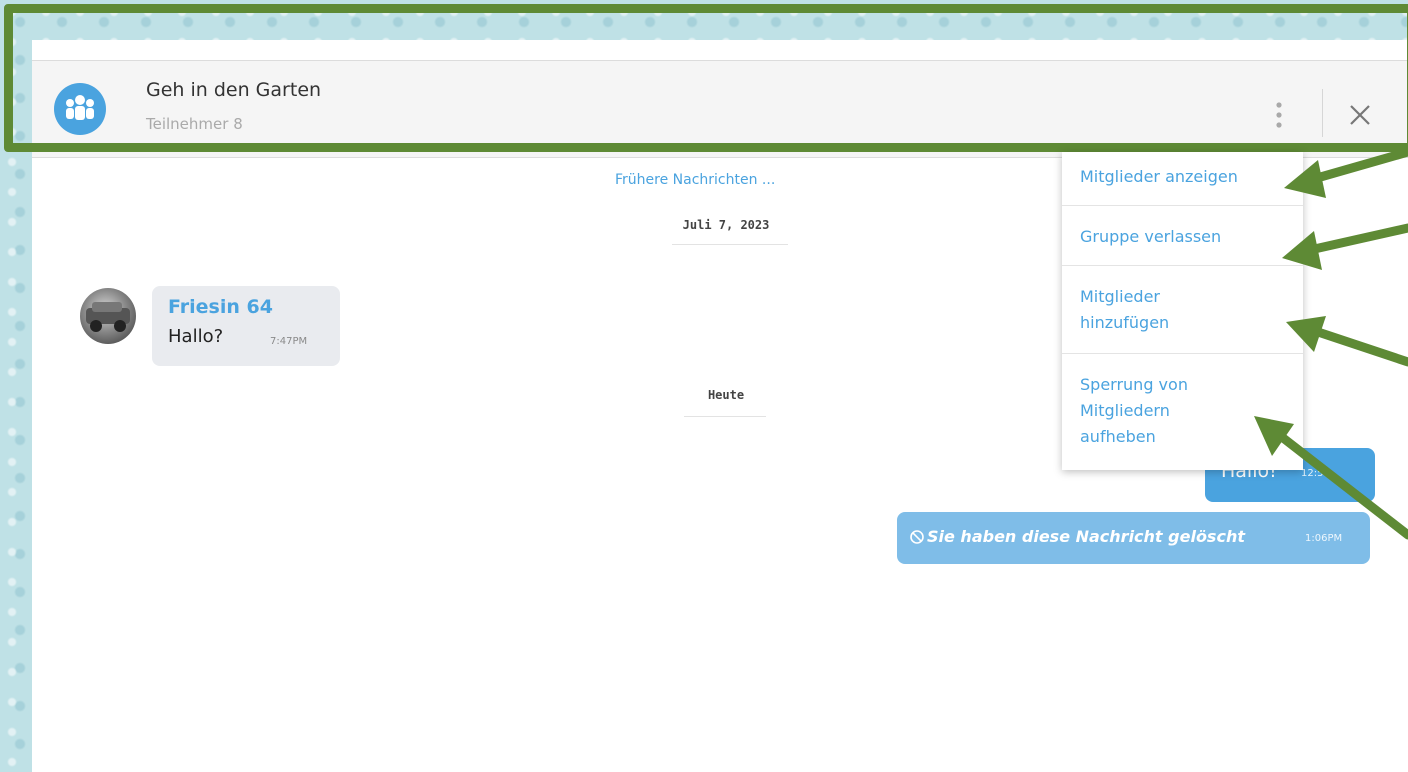 This screenshot has width=1408, height=772. Describe the element at coordinates (108, 316) in the screenshot. I see `avatar` at that location.